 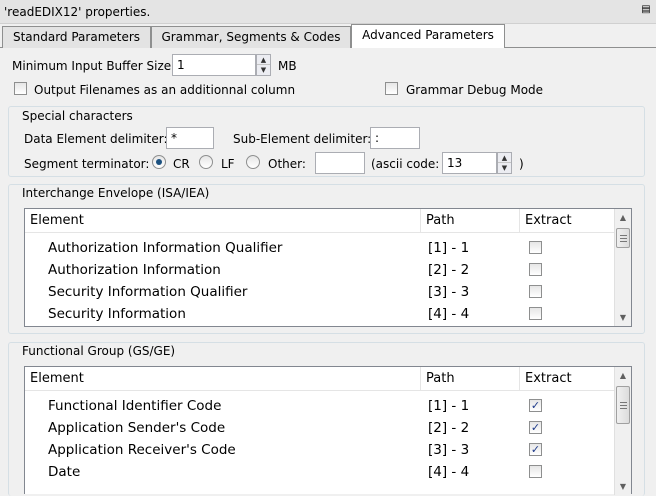 What do you see at coordinates (328, 12) in the screenshot?
I see `title-bar: 'readEDIX12' properties. ▤` at bounding box center [328, 12].